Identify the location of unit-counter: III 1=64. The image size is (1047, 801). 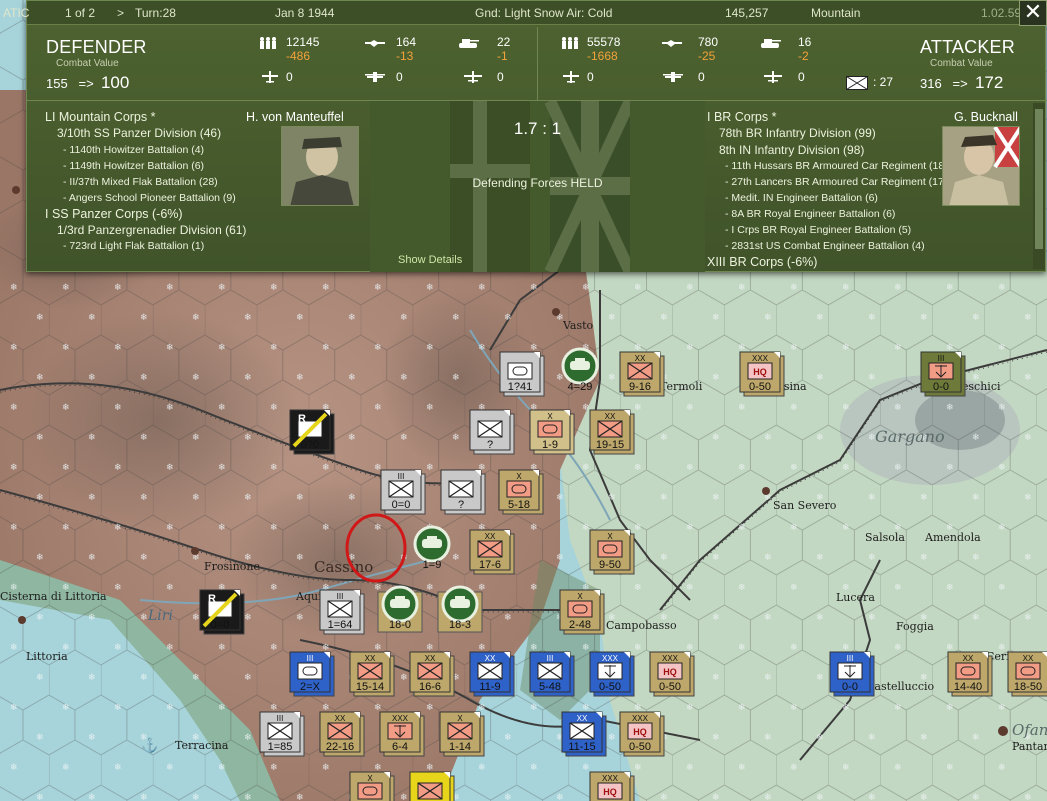
(342, 612).